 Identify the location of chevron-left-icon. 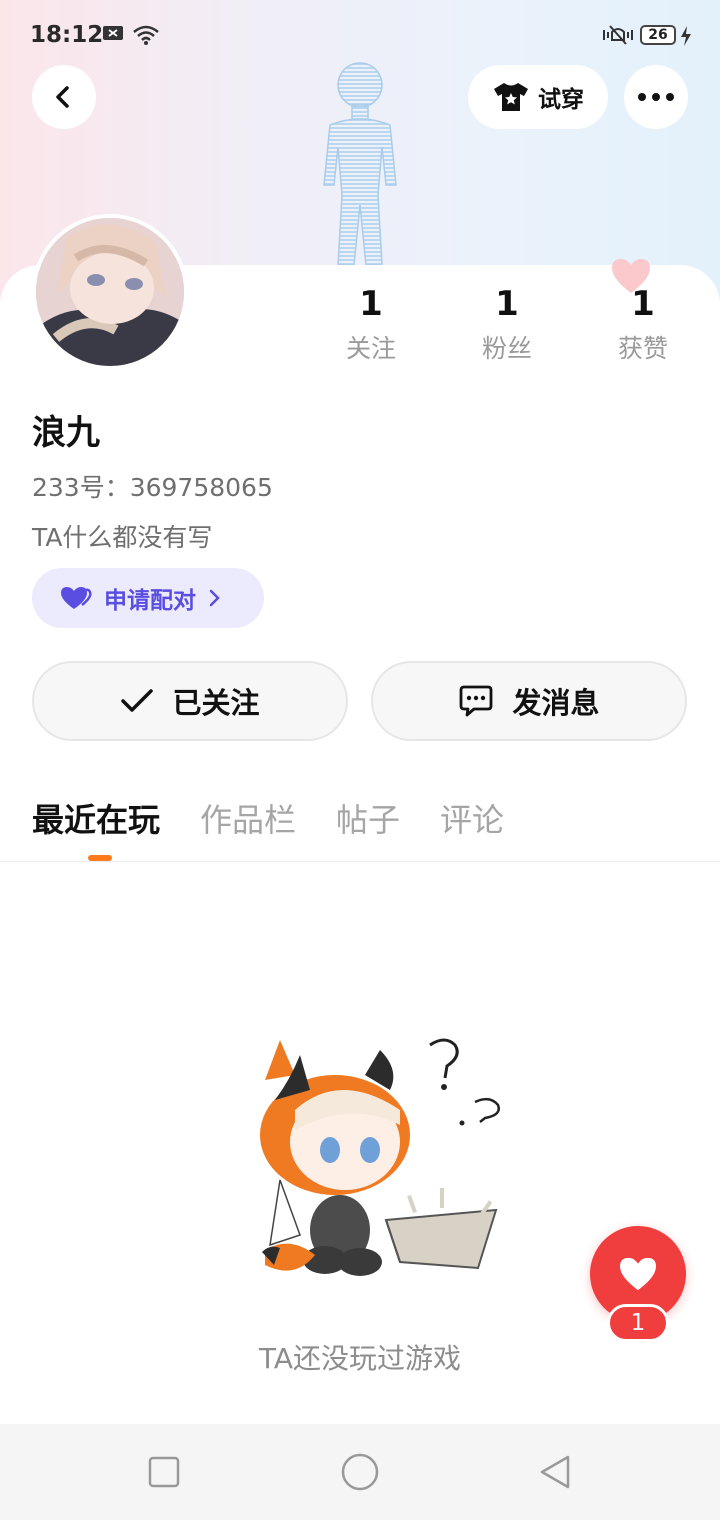
(62, 97).